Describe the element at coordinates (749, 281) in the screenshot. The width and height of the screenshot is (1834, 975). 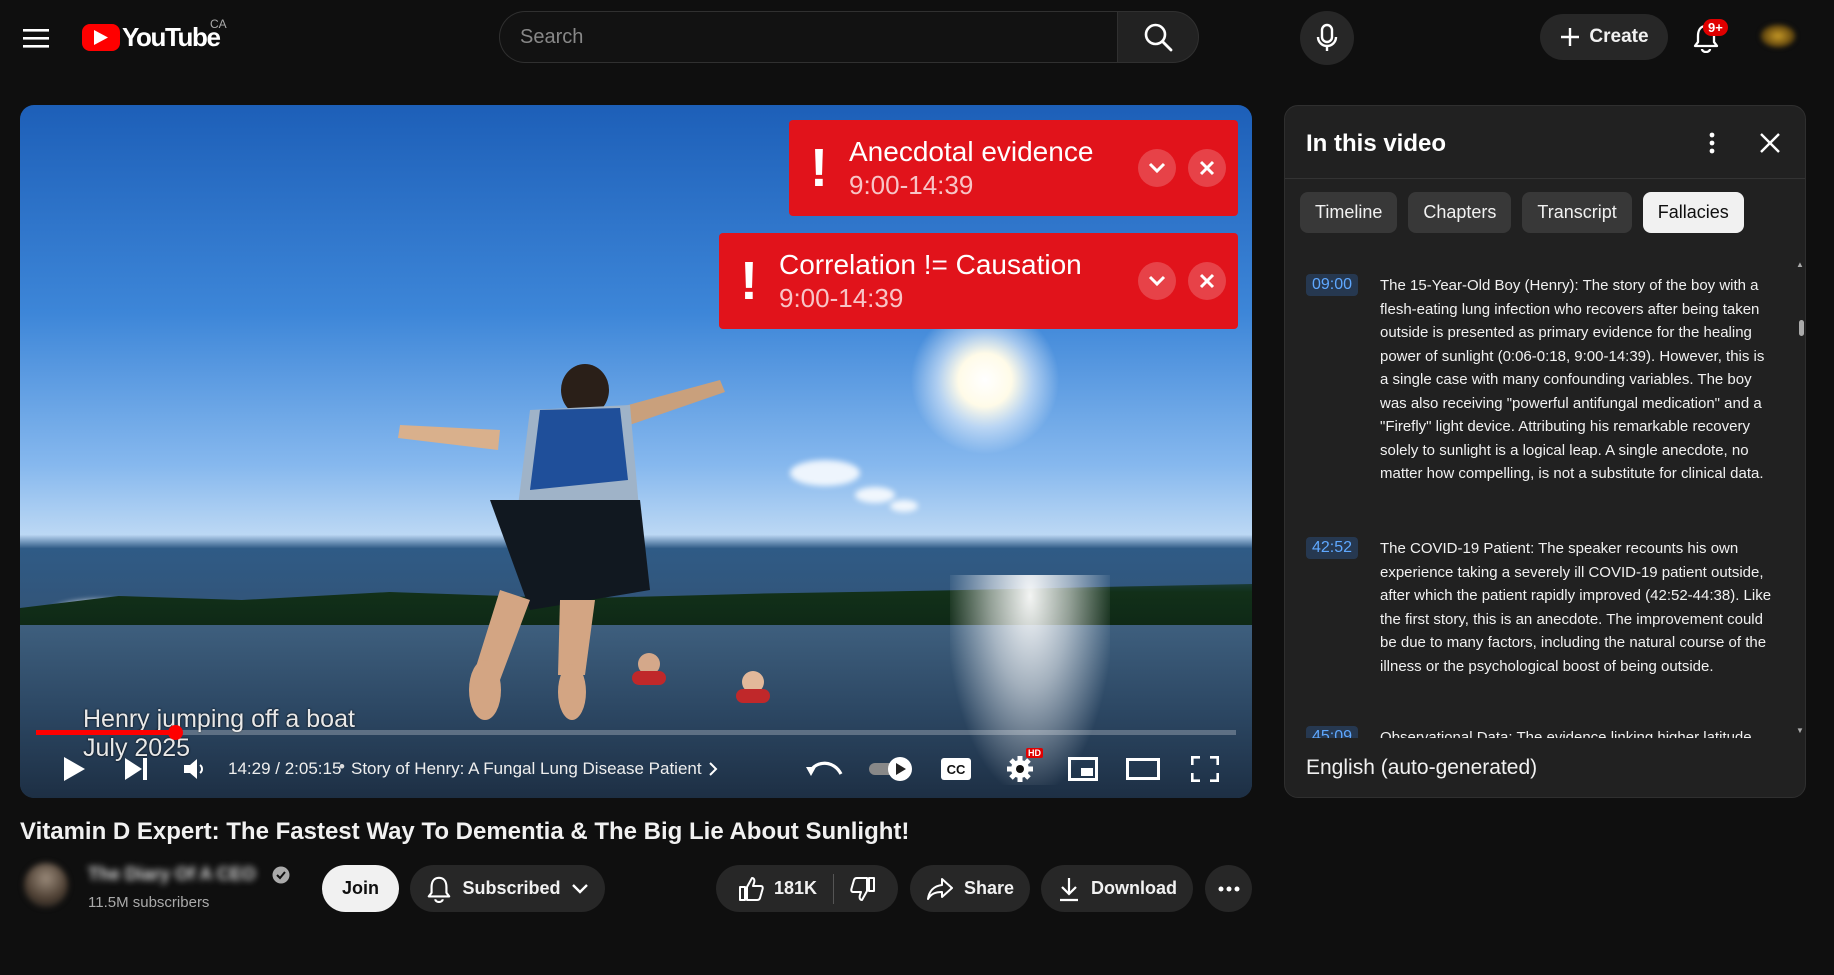
I see `exclamation-icon: !` at that location.